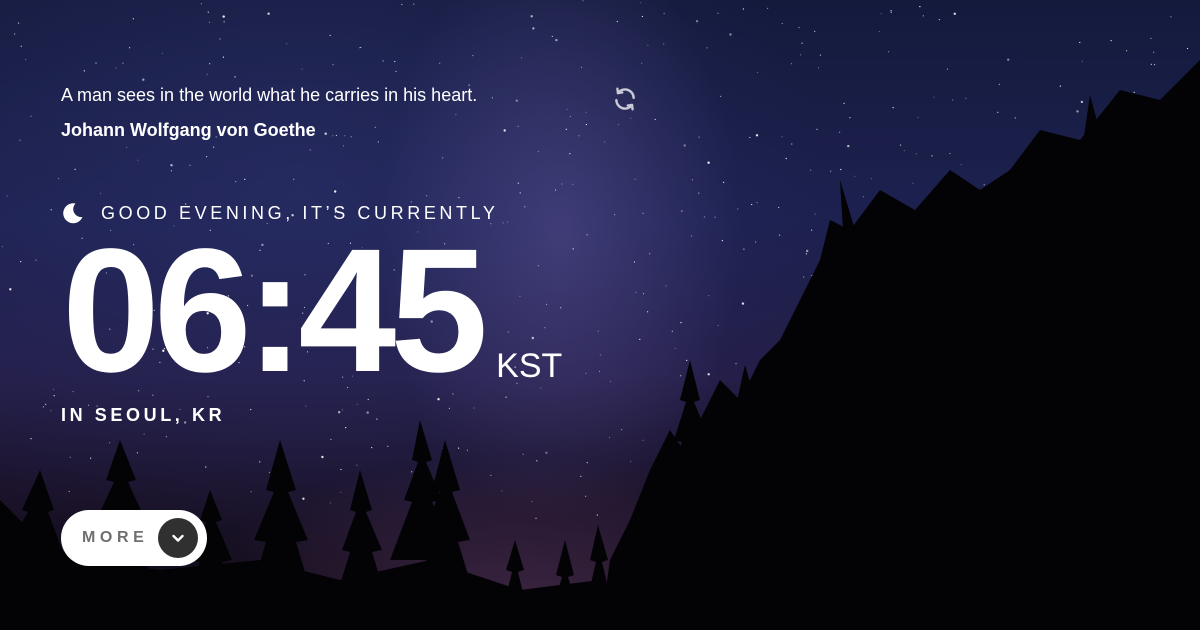 The image size is (1200, 630). Describe the element at coordinates (188, 130) in the screenshot. I see `quote-author: Johann Wolfgang von Goethe` at that location.